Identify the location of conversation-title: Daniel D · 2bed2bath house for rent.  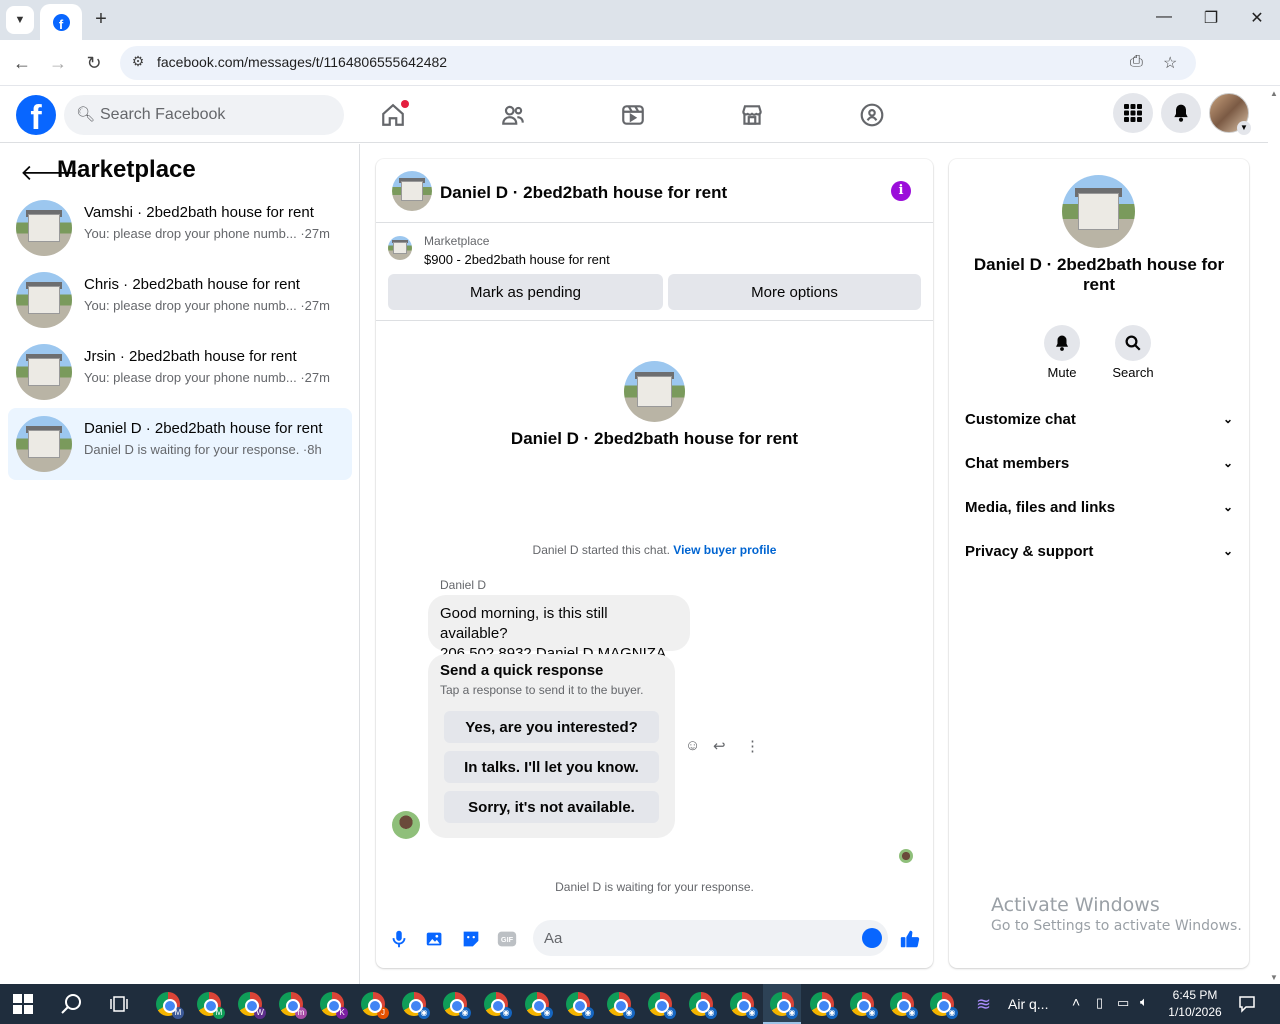
(203, 428).